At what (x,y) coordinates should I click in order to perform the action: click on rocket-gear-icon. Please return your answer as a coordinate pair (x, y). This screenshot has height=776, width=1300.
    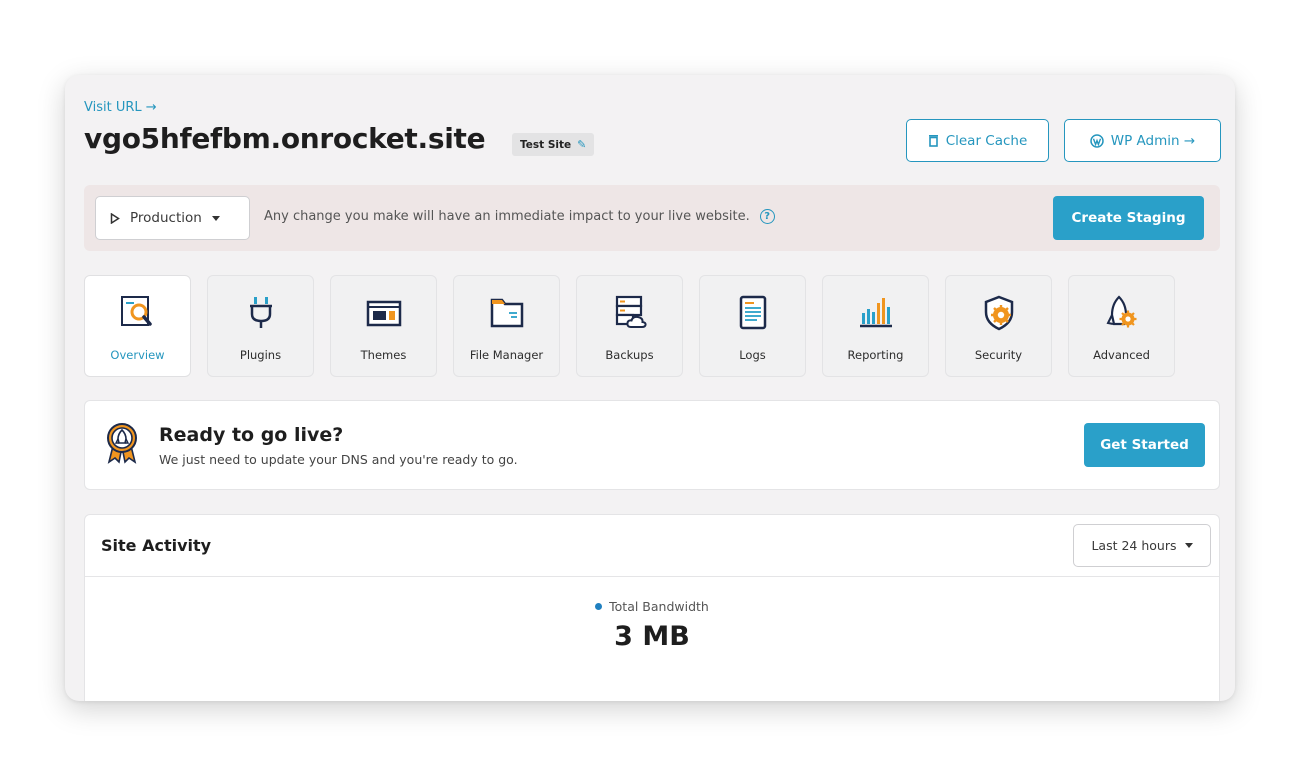
    Looking at the image, I should click on (1121, 311).